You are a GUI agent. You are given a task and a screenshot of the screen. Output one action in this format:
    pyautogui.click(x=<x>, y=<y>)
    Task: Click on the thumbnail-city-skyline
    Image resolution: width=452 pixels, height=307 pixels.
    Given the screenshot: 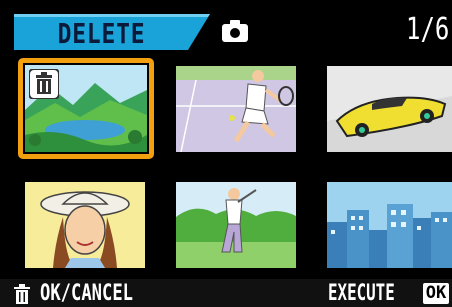 What is the action you would take?
    pyautogui.click(x=389, y=225)
    